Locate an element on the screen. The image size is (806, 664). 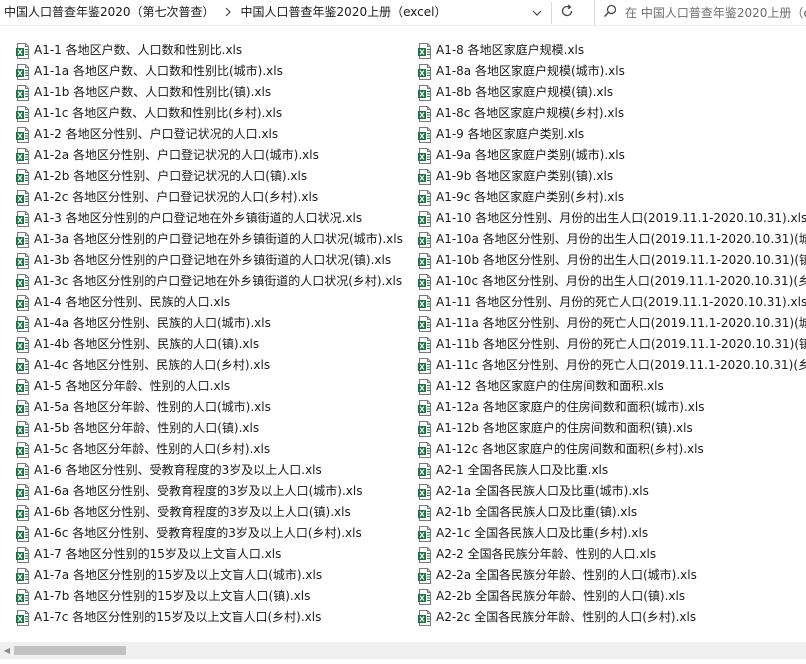
horizontal-scrollbar: ◀ is located at coordinates (403, 650).